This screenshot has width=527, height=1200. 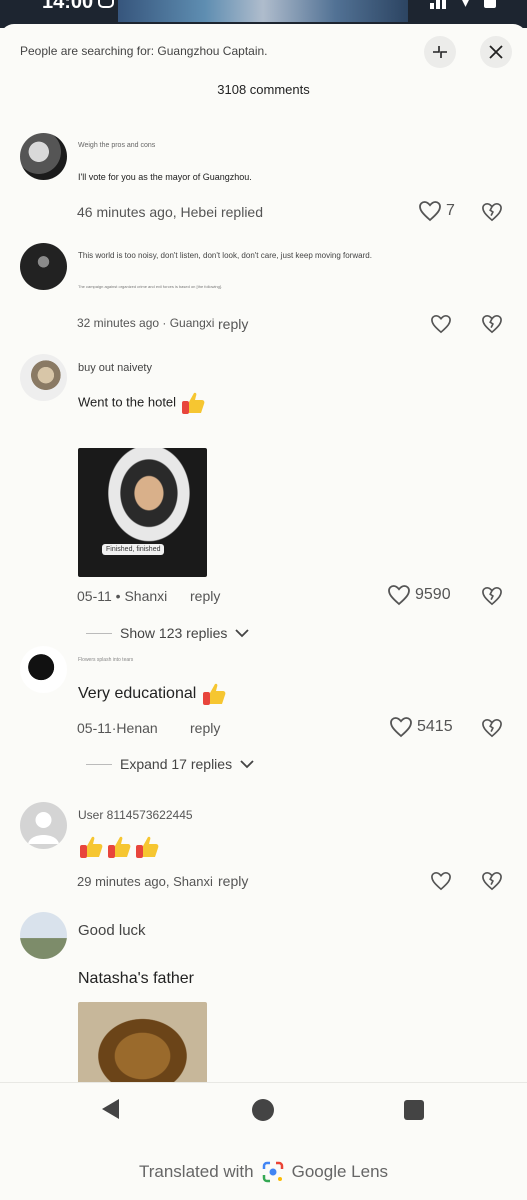 I want to click on comment-meta: 46 minutes ago, Hebei replied, so click(x=170, y=212).